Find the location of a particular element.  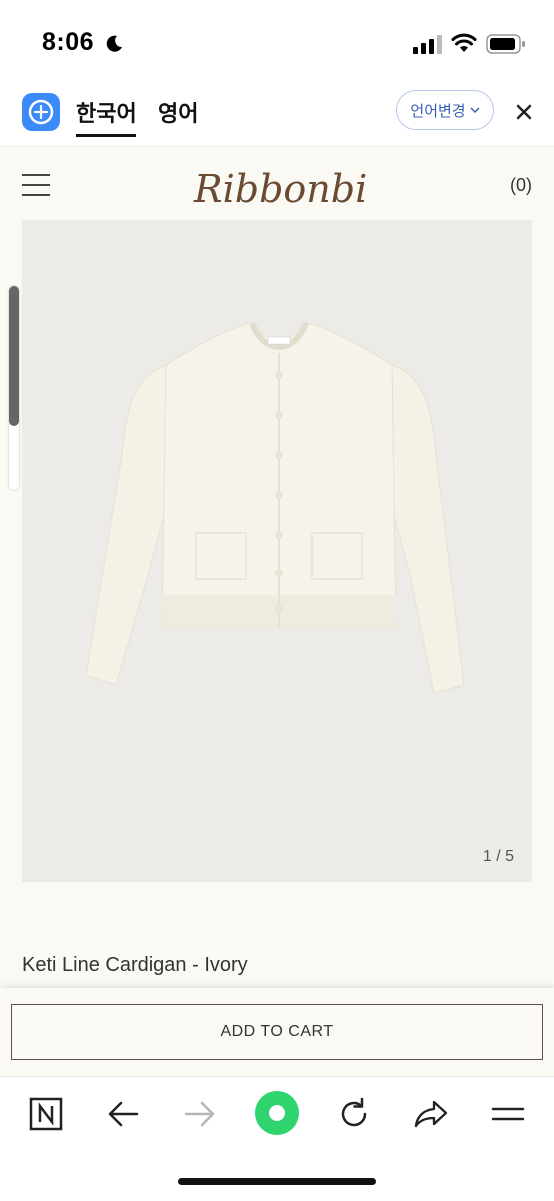

scroll-thumb is located at coordinates (14, 356).